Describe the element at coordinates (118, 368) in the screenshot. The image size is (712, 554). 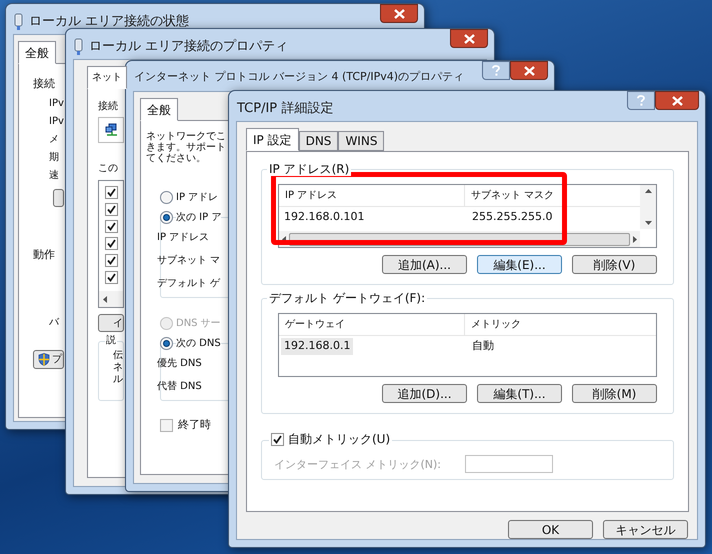
I see `description-text: ネ` at that location.